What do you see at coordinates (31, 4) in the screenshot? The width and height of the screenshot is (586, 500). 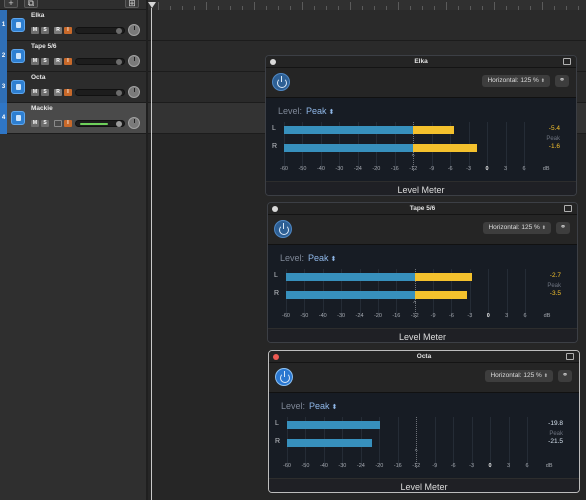 I see `duplicate-track-button: ⧉` at bounding box center [31, 4].